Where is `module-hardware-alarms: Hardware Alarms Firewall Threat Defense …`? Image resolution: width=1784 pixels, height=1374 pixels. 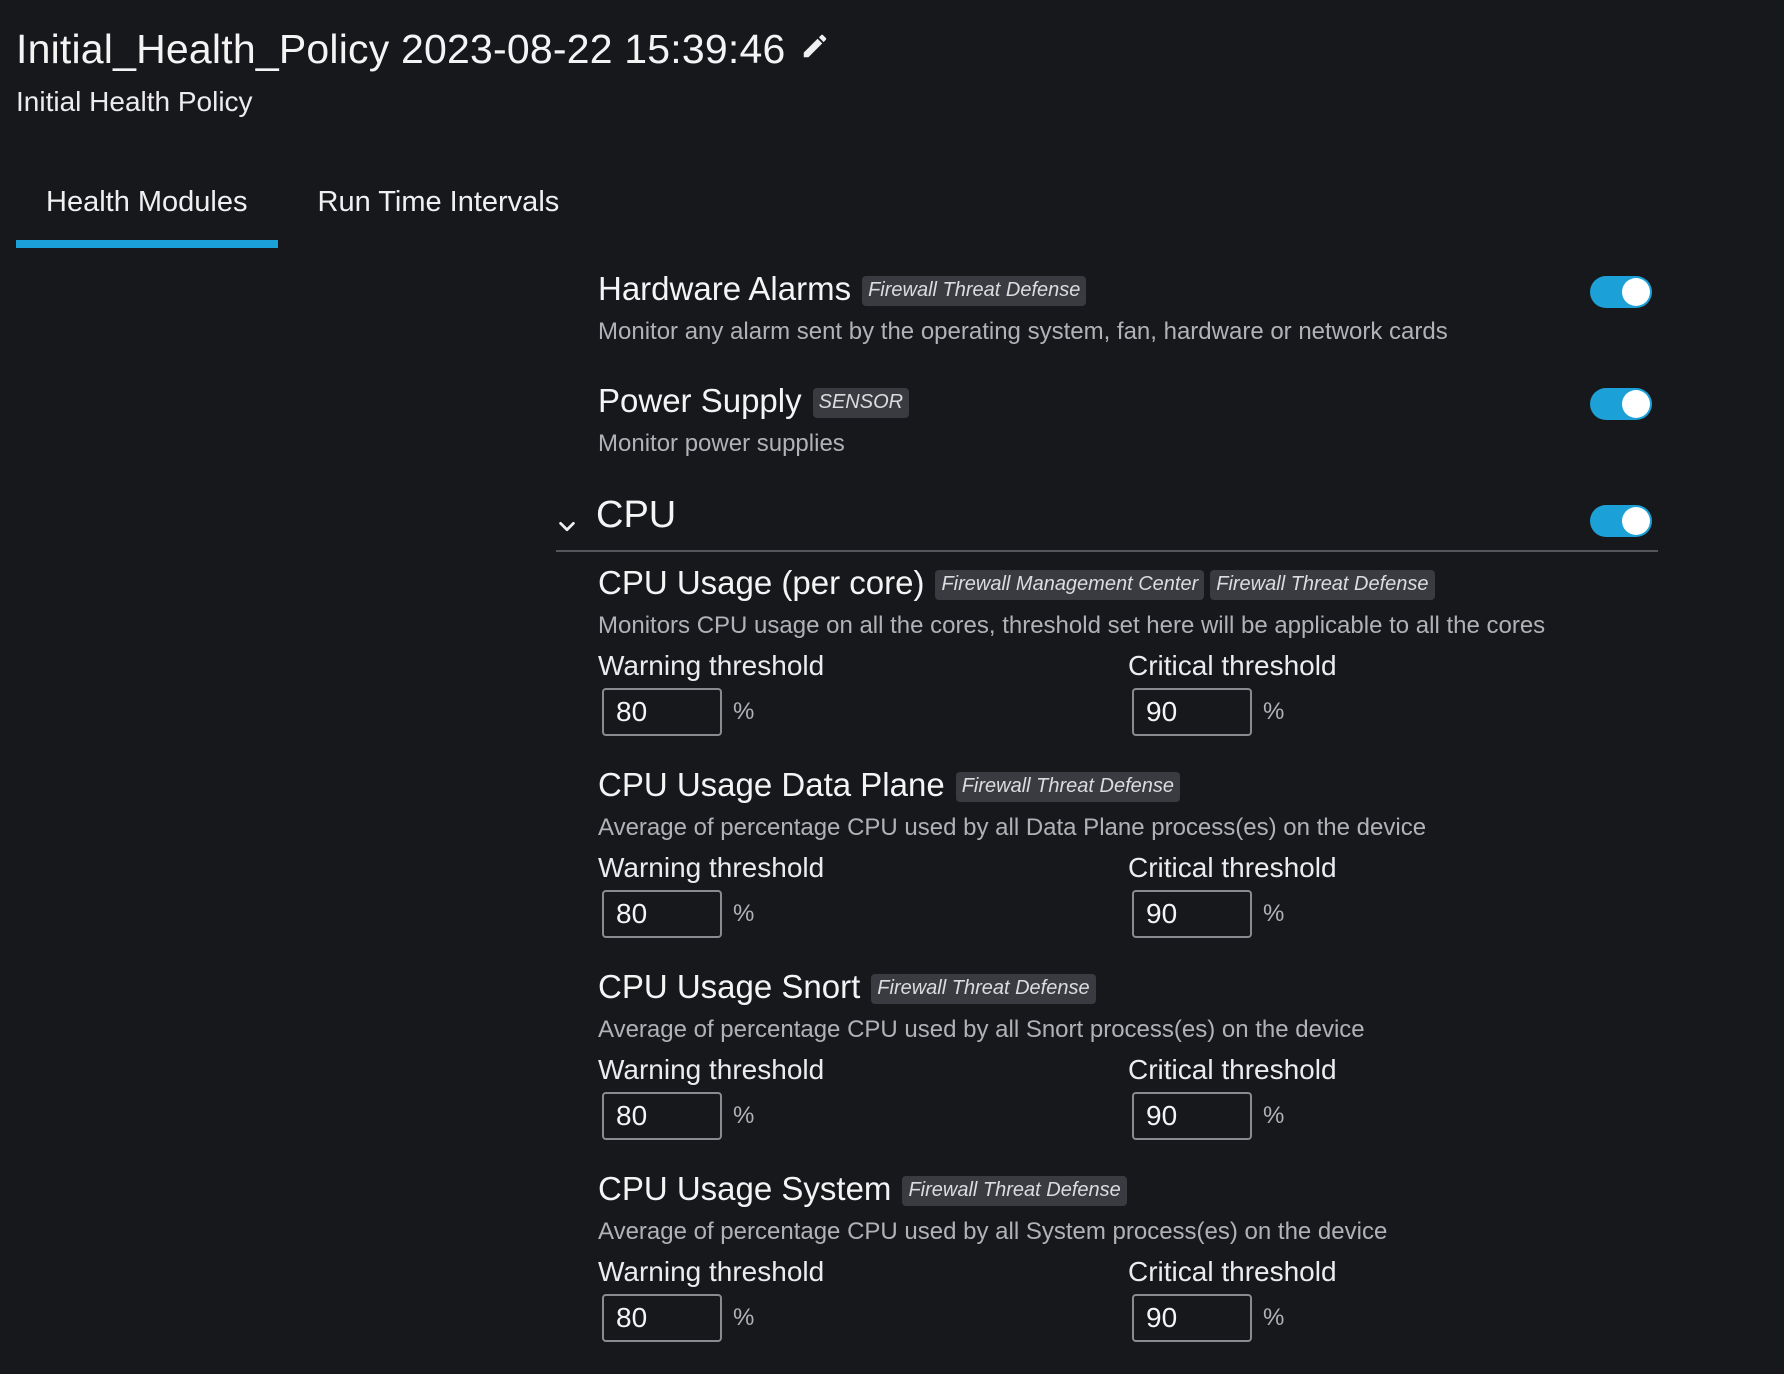
module-hardware-alarms: Hardware Alarms Firewall Threat Defense … is located at coordinates (1128, 308).